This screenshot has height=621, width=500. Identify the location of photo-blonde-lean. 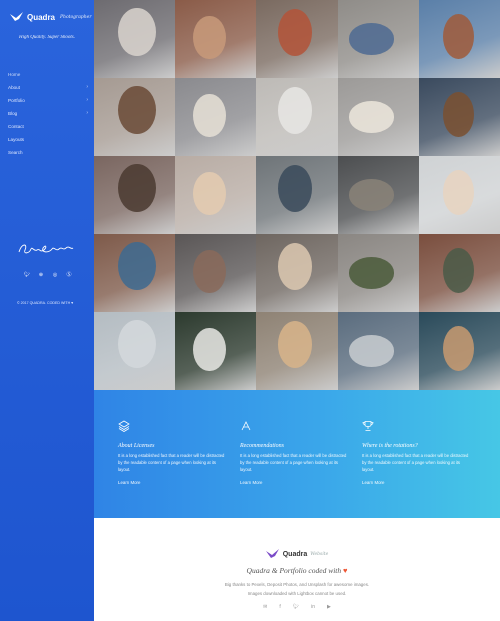
(378, 117).